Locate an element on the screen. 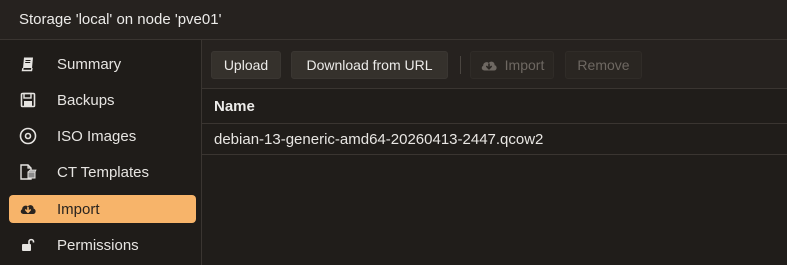 This screenshot has width=787, height=265. container-template-icon is located at coordinates (28, 172).